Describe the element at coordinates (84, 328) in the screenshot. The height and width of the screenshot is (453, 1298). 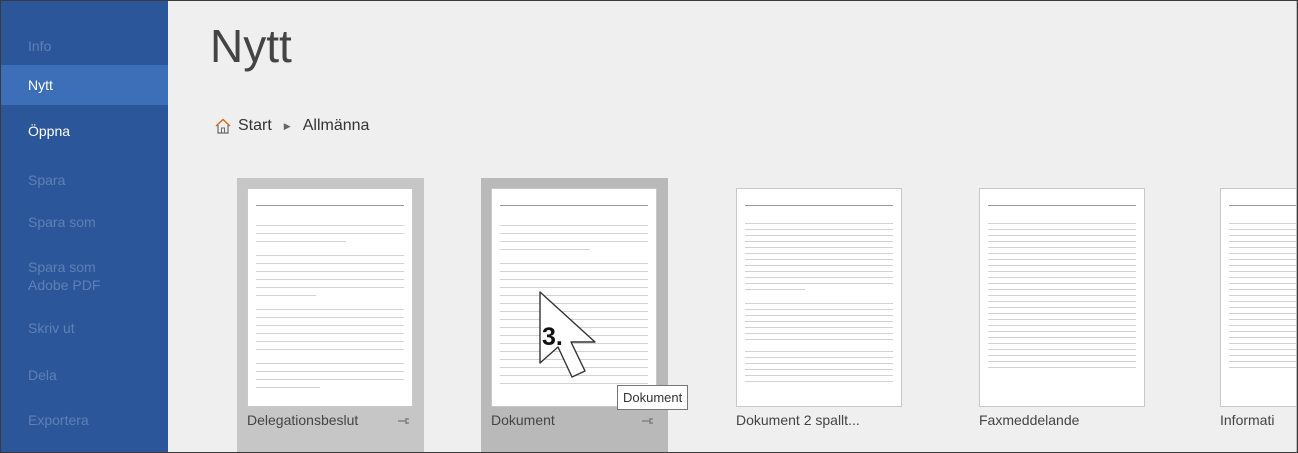
I see `sidebar-item-skriv-ut: Skriv ut` at that location.